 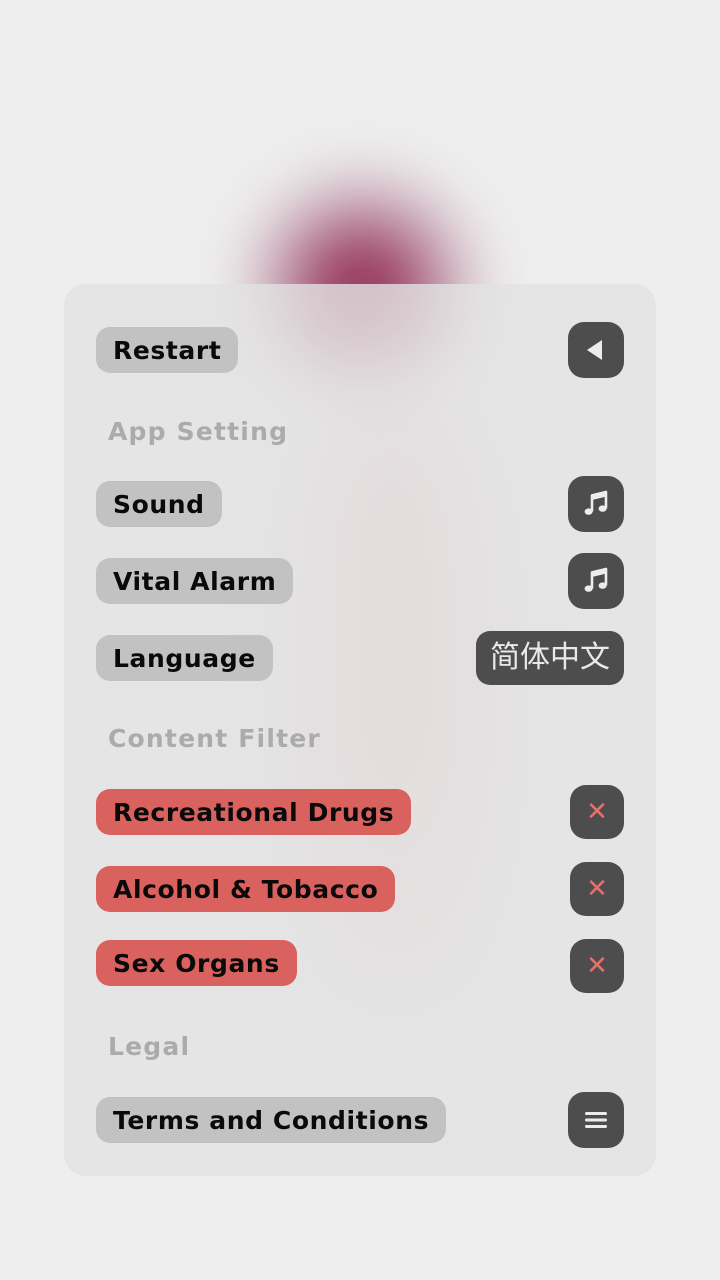 What do you see at coordinates (360, 581) in the screenshot?
I see `row-vital-alarm: Vital Alarm` at bounding box center [360, 581].